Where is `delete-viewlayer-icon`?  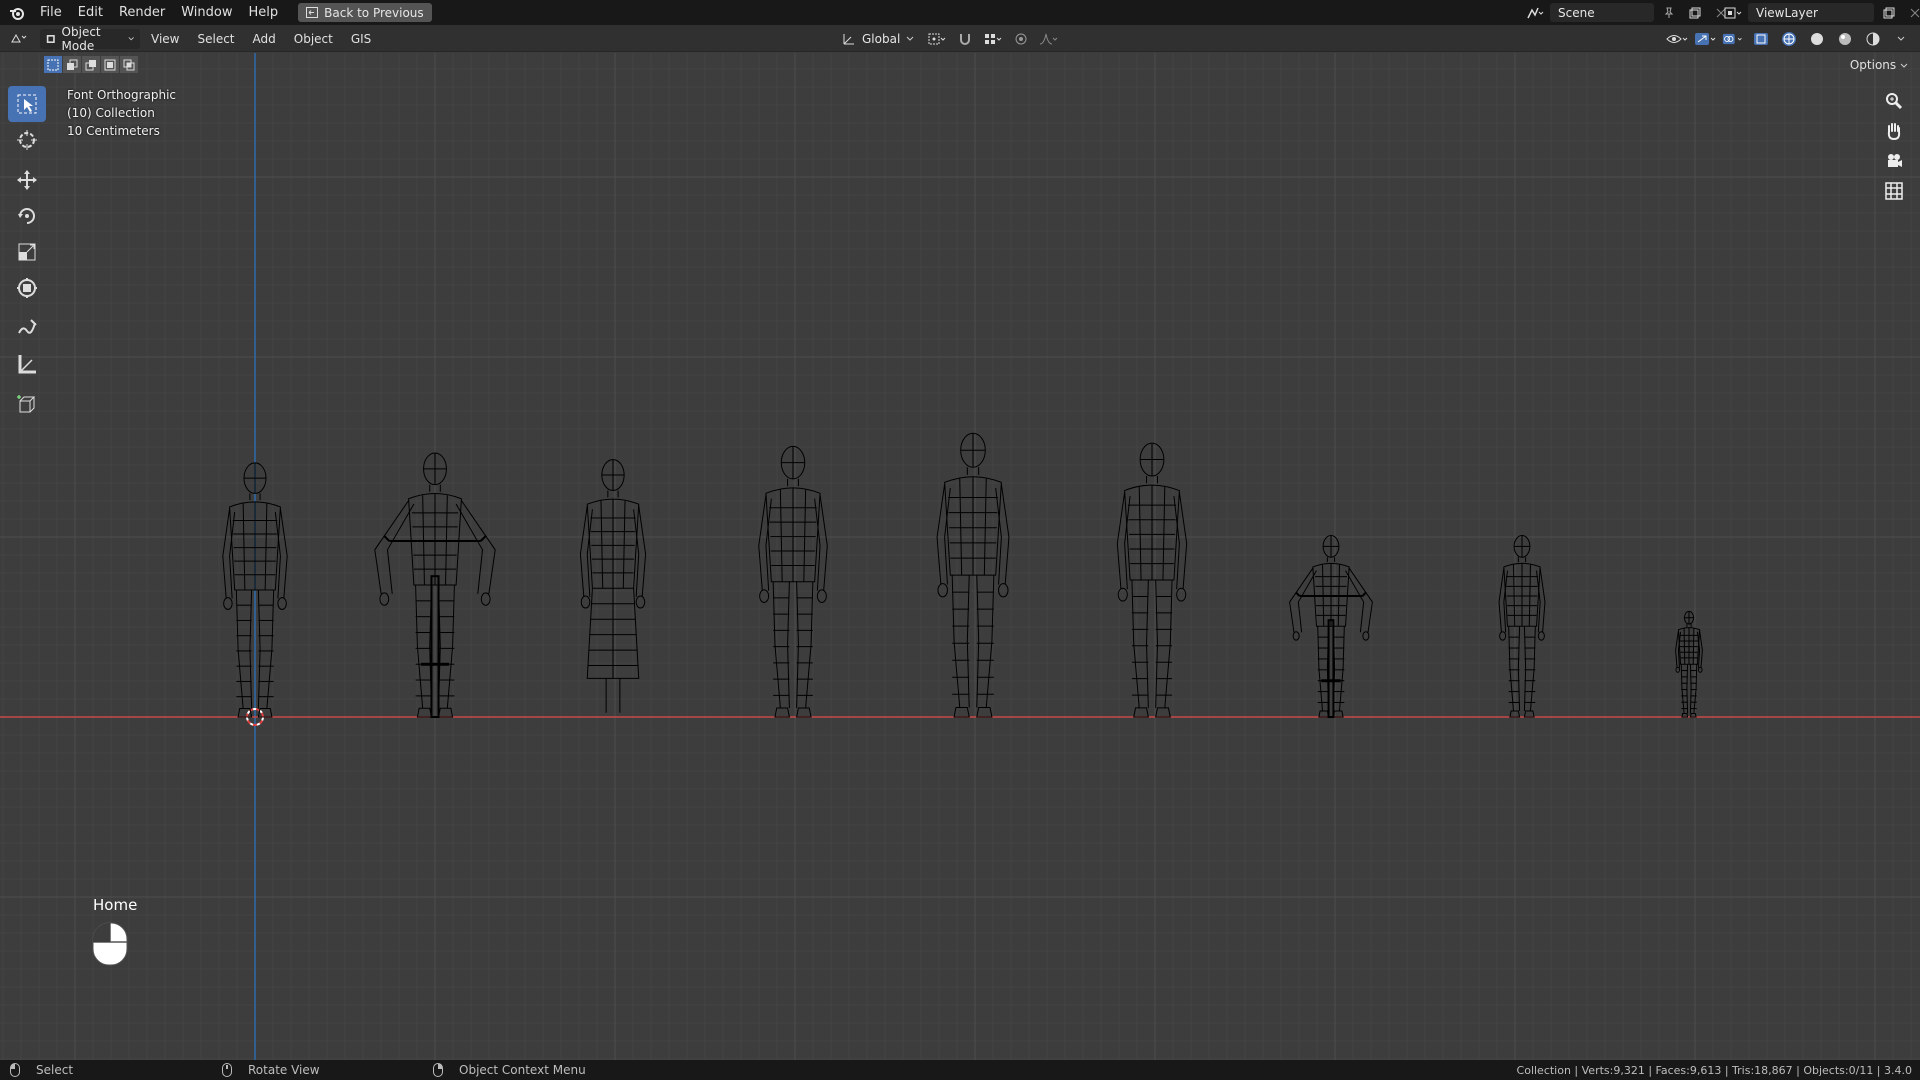 delete-viewlayer-icon is located at coordinates (1912, 12).